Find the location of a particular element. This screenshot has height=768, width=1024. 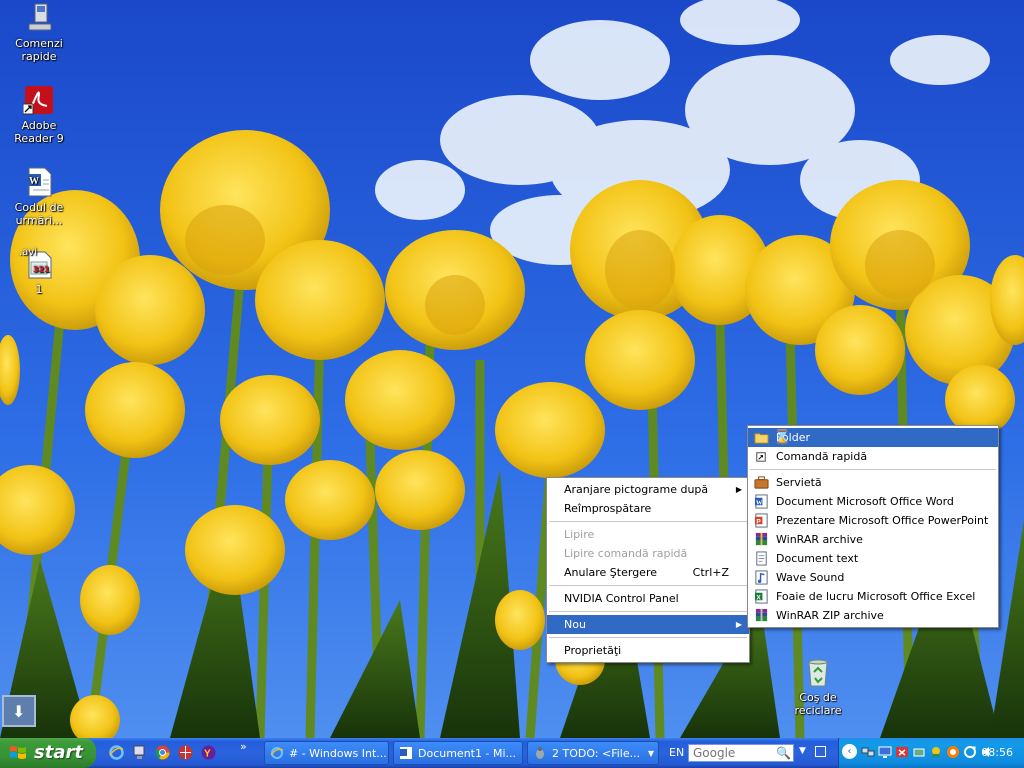

menu-item-nvidia-control-panel: NVIDIA Control Panel is located at coordinates (648, 598).